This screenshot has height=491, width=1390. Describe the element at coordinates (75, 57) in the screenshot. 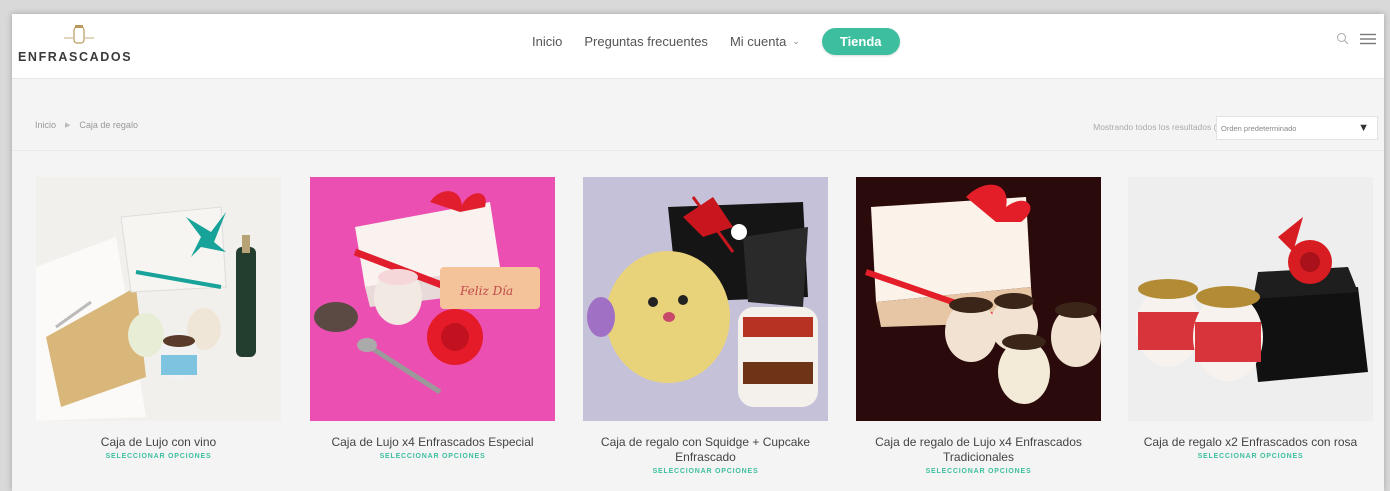

I see `brand-name: ENFRASCADOS` at that location.